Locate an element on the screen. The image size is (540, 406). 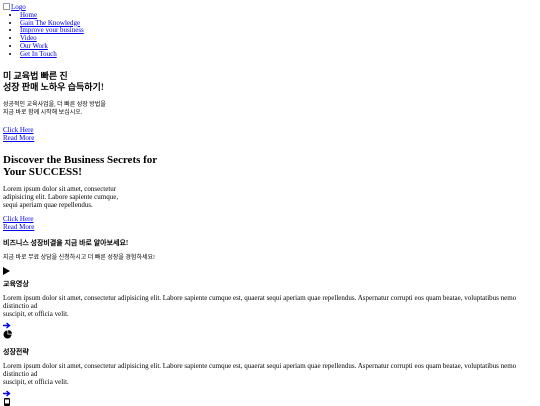
hero-korean-heading: 미 교육법 빠른 진 성장 판매 노하우 습득하기! is located at coordinates (270, 82).